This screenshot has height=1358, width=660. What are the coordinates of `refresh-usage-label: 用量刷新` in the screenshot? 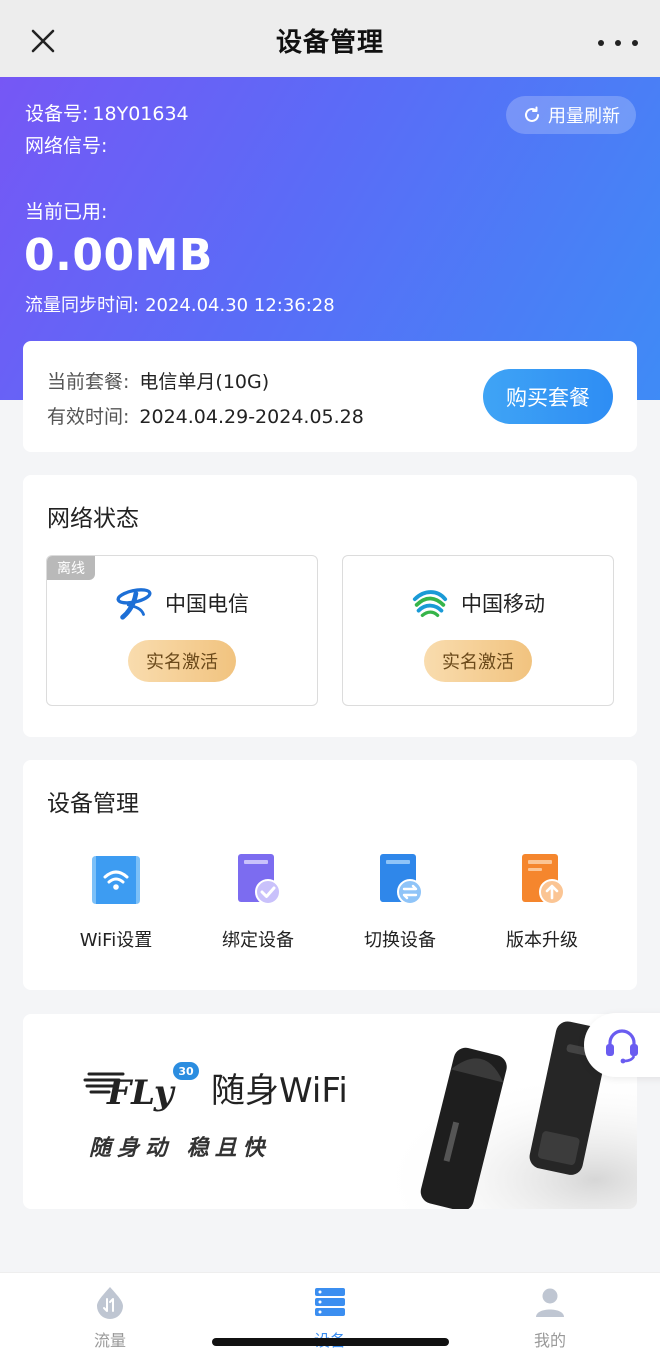 It's located at (584, 116).